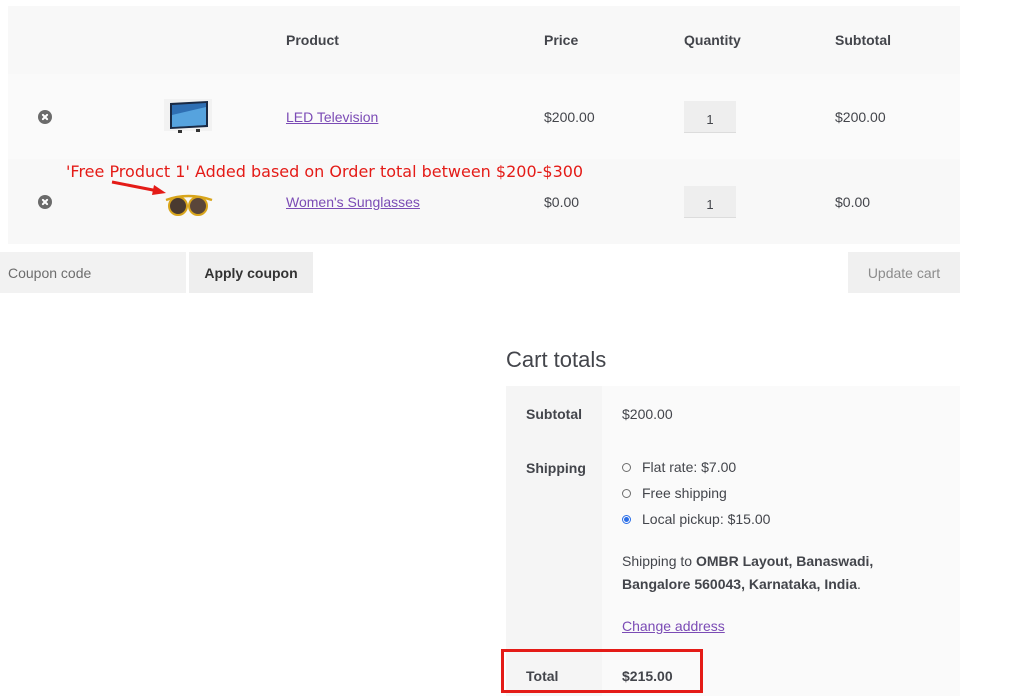 The width and height of the screenshot is (1024, 696). What do you see at coordinates (860, 116) in the screenshot?
I see `item-subtotal: $200.00` at bounding box center [860, 116].